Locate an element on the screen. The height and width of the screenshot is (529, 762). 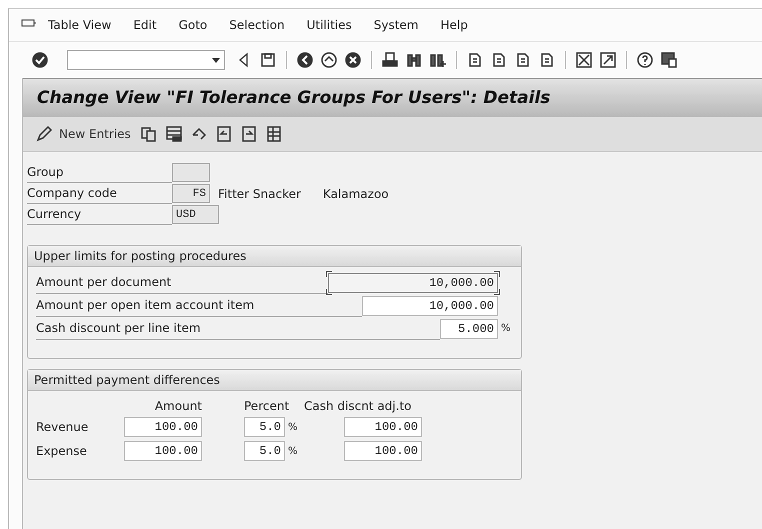
row-label: Expense is located at coordinates (62, 451).